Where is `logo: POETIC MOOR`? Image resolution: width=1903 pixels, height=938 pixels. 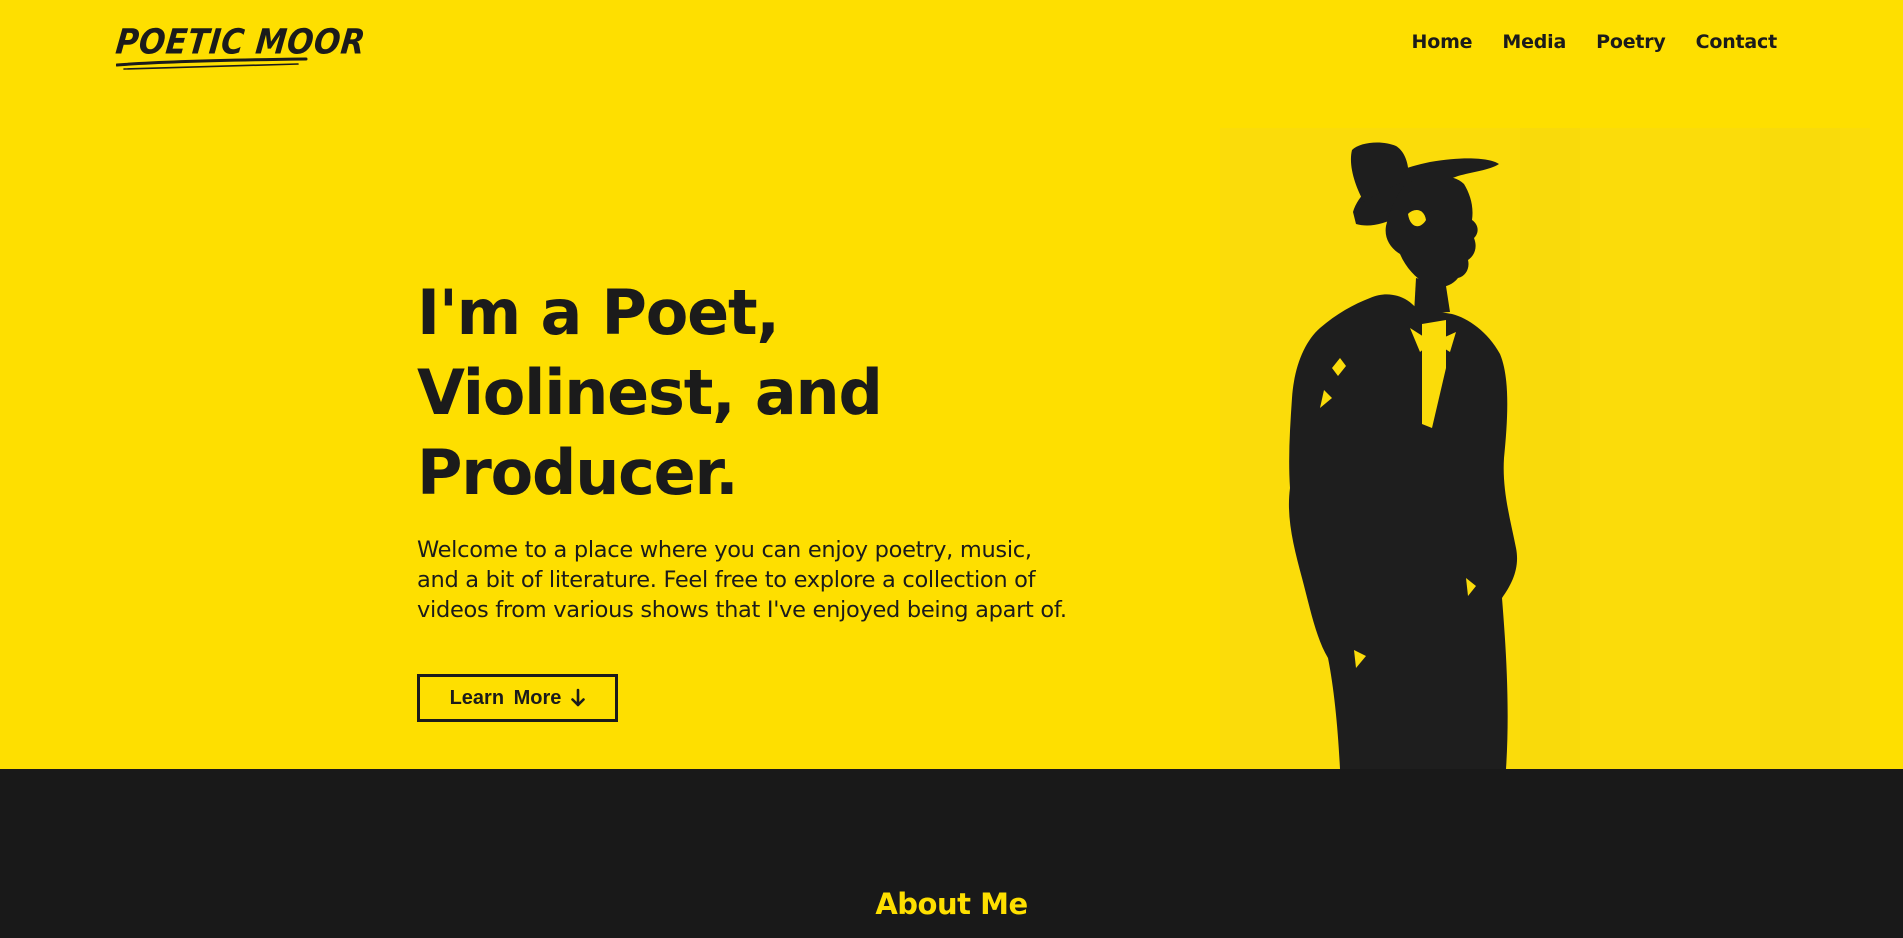 logo: POETIC MOOR is located at coordinates (240, 46).